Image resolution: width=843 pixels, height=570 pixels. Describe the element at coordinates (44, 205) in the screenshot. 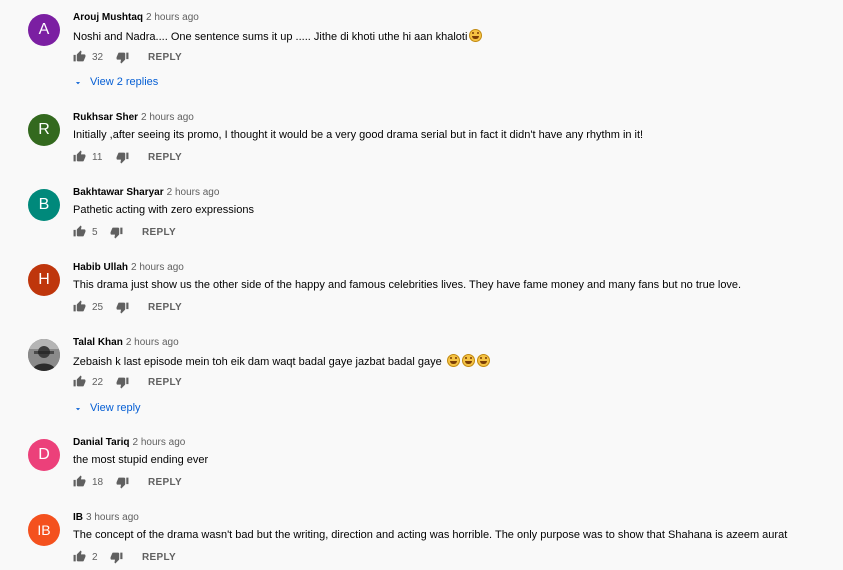

I see `avatar: B` at that location.